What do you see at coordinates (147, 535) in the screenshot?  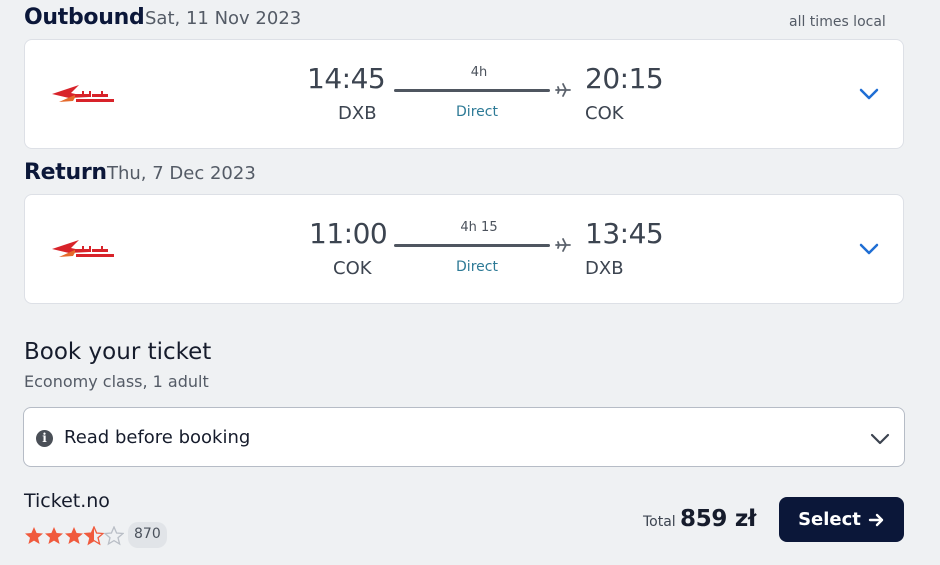 I see `review-count-badge: 870` at bounding box center [147, 535].